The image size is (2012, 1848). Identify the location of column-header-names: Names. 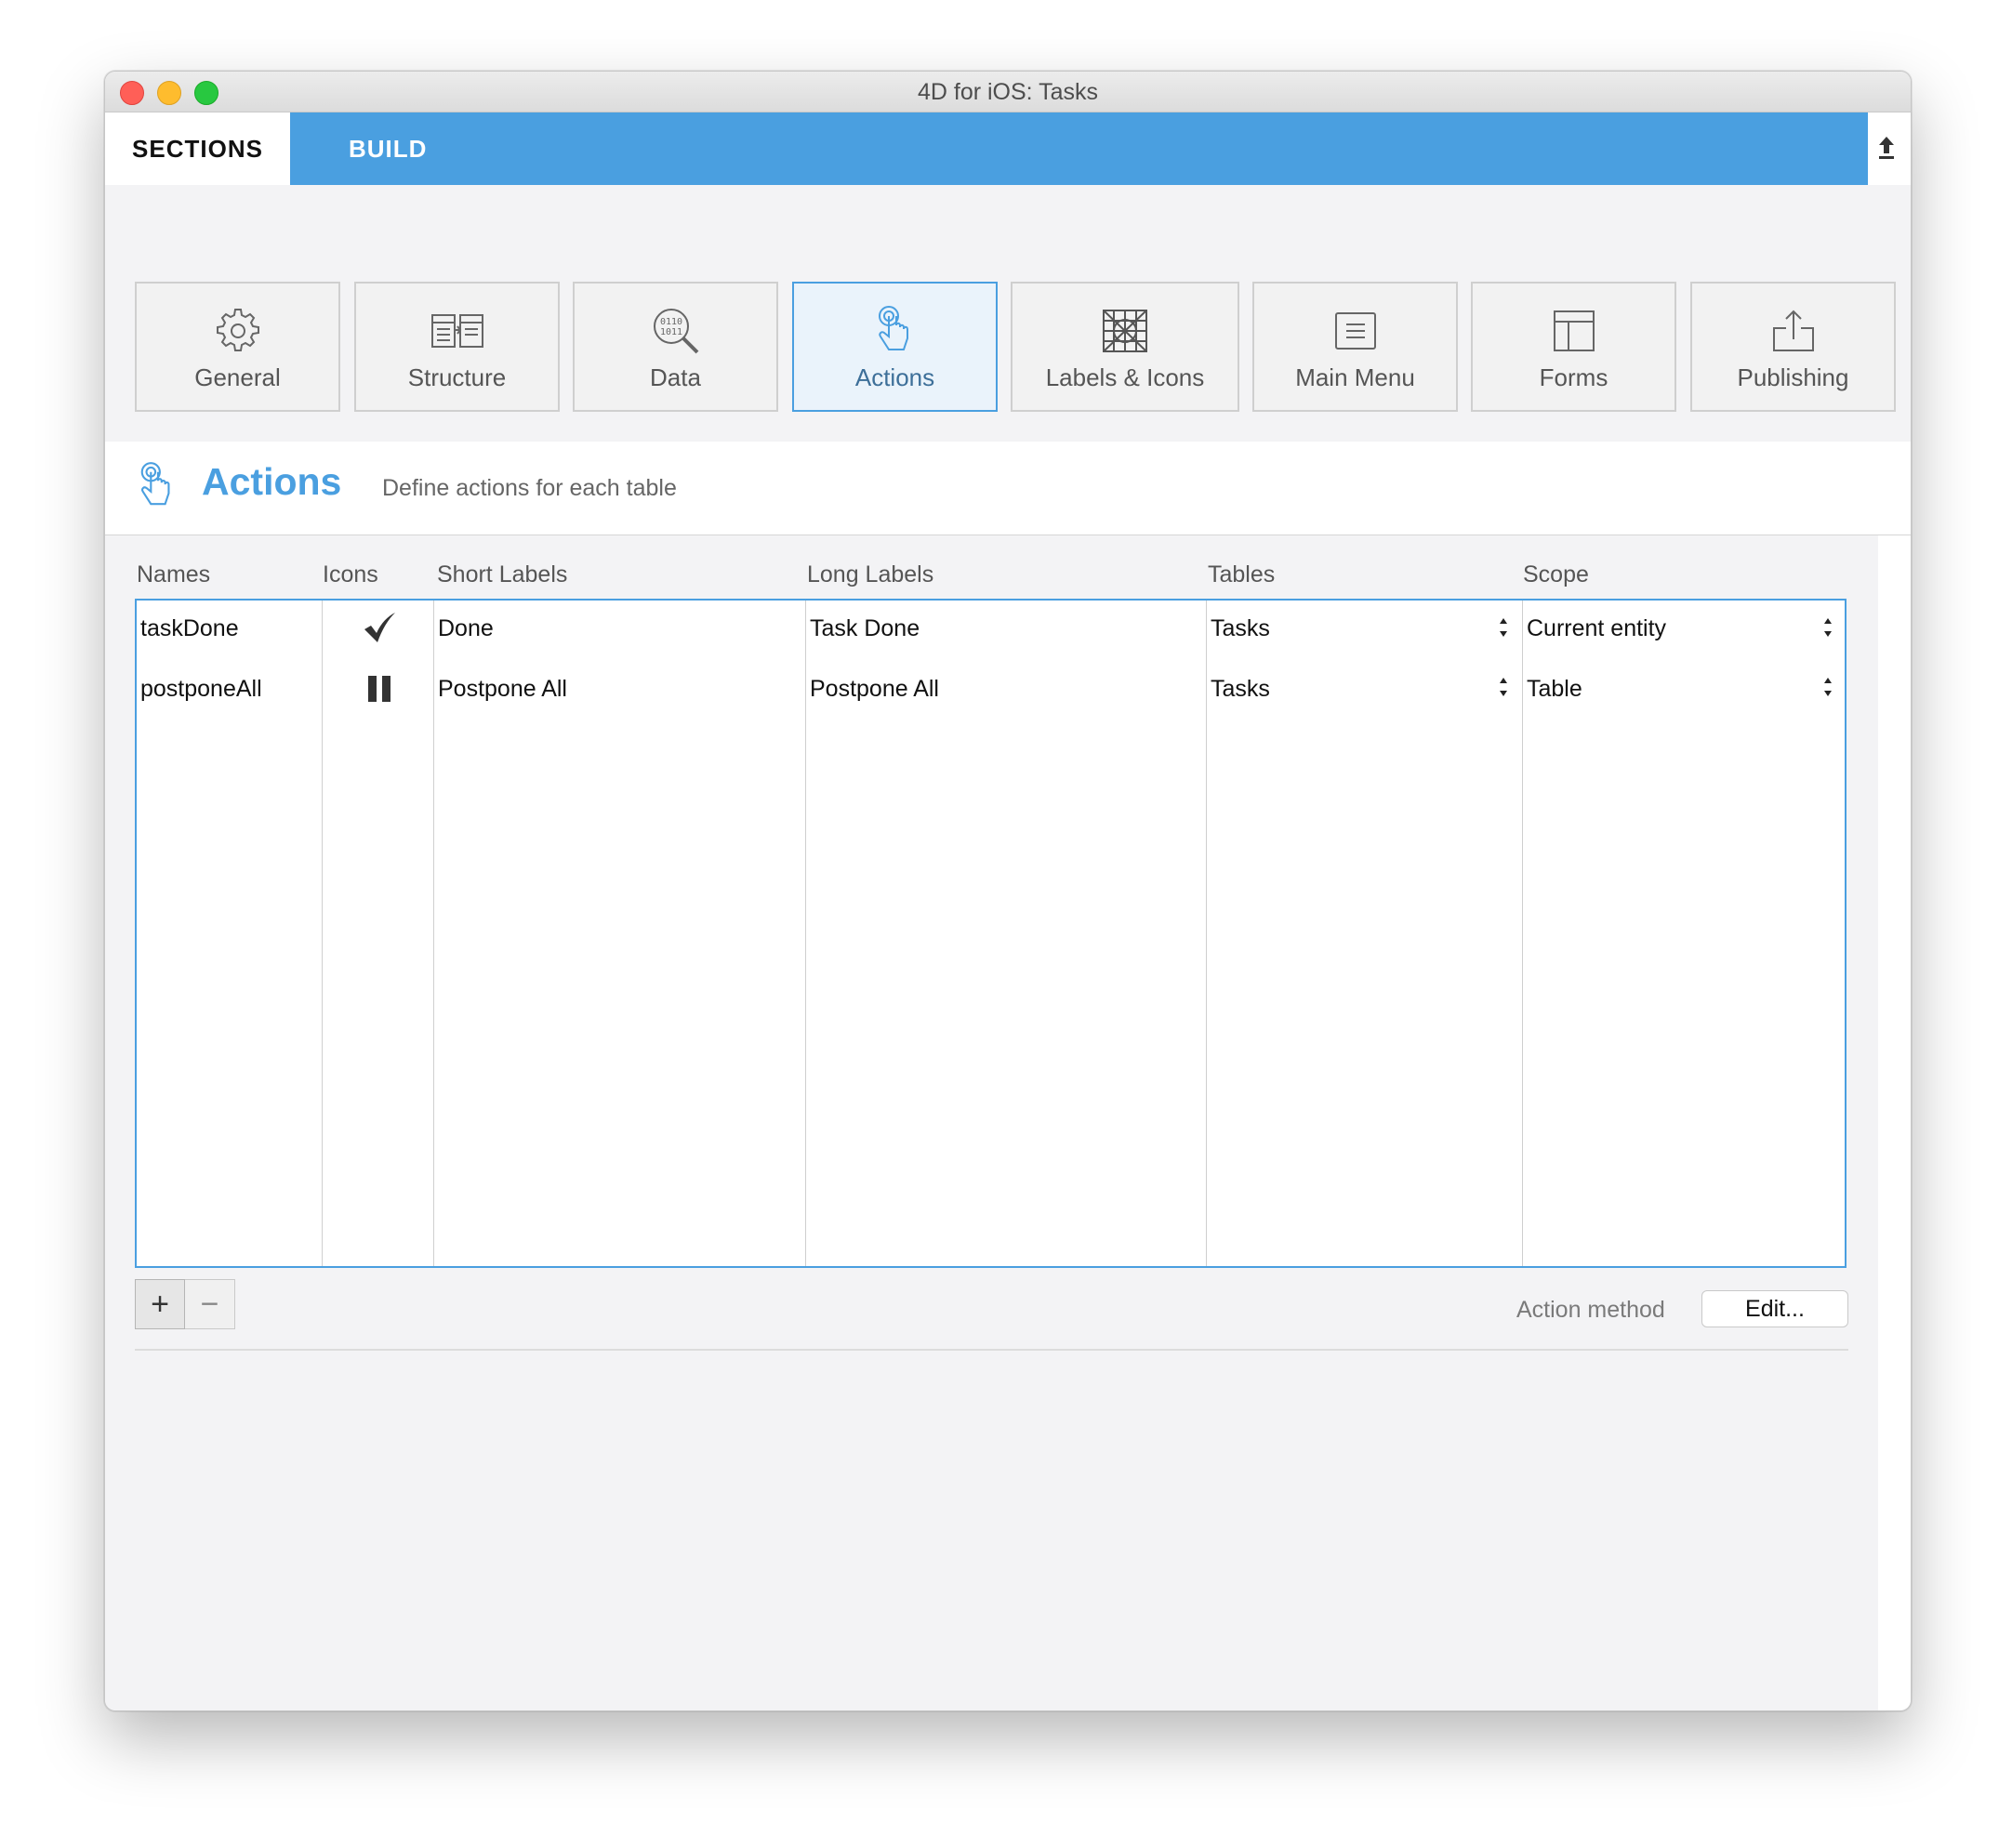
(174, 574).